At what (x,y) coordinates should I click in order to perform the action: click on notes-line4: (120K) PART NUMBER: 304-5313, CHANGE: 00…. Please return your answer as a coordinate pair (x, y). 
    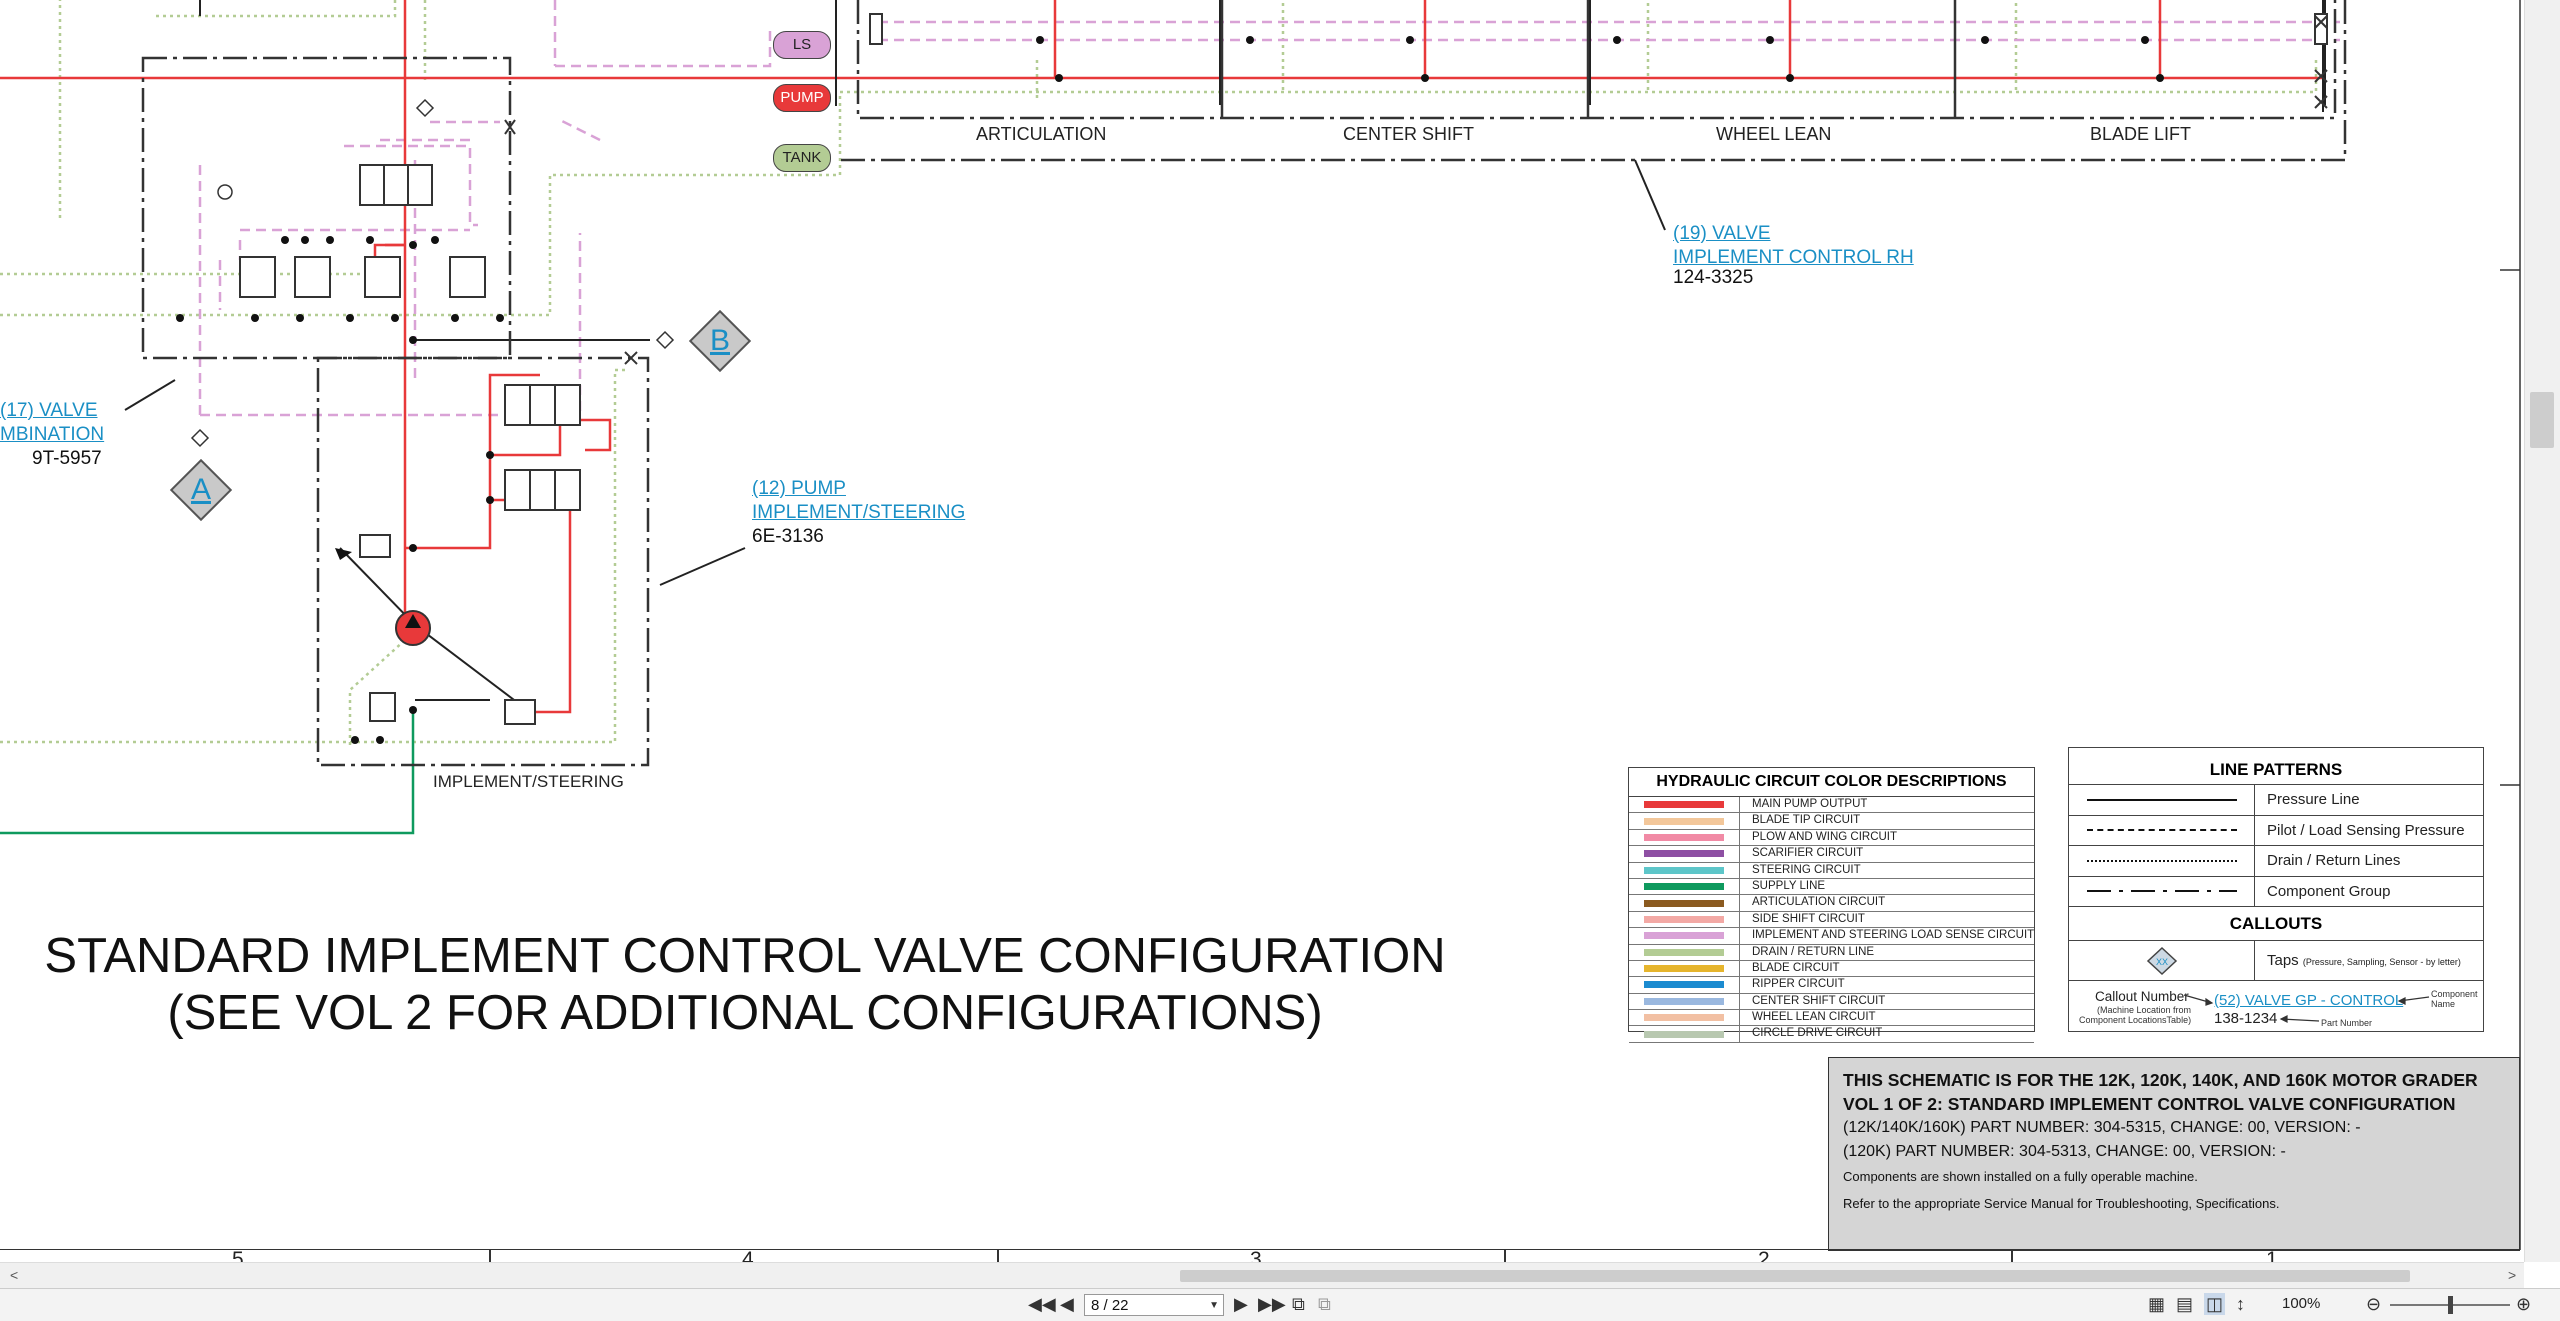
    Looking at the image, I should click on (2064, 1151).